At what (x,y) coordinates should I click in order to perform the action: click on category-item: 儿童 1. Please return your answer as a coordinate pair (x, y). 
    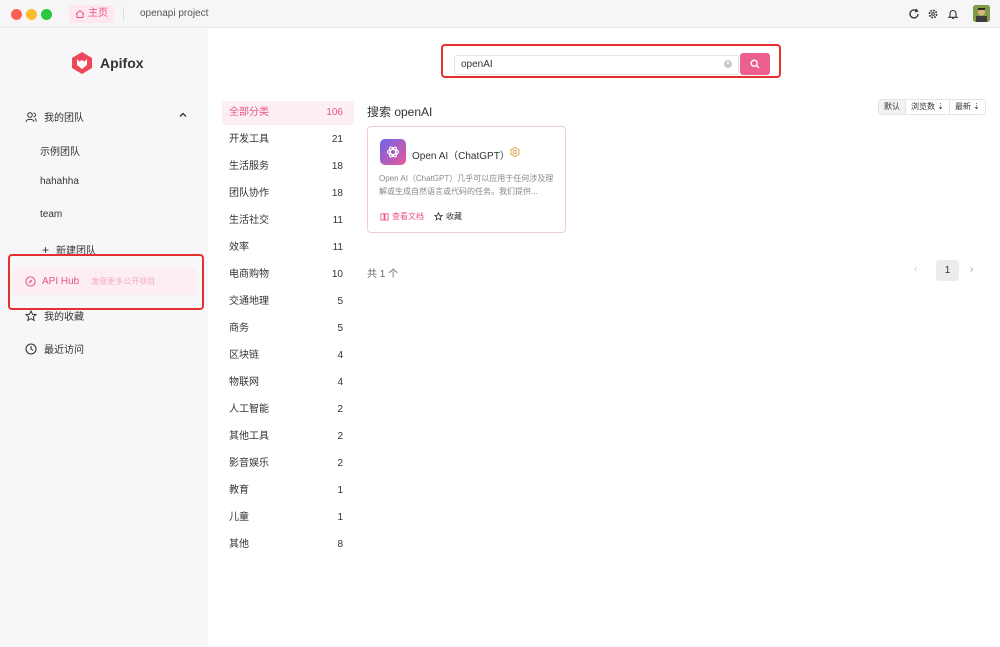
    Looking at the image, I should click on (288, 518).